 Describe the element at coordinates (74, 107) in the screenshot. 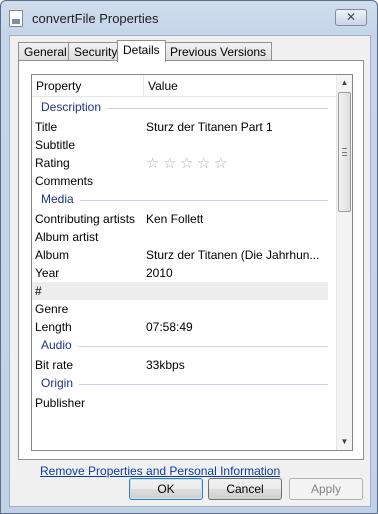

I see `group-label: Description` at that location.